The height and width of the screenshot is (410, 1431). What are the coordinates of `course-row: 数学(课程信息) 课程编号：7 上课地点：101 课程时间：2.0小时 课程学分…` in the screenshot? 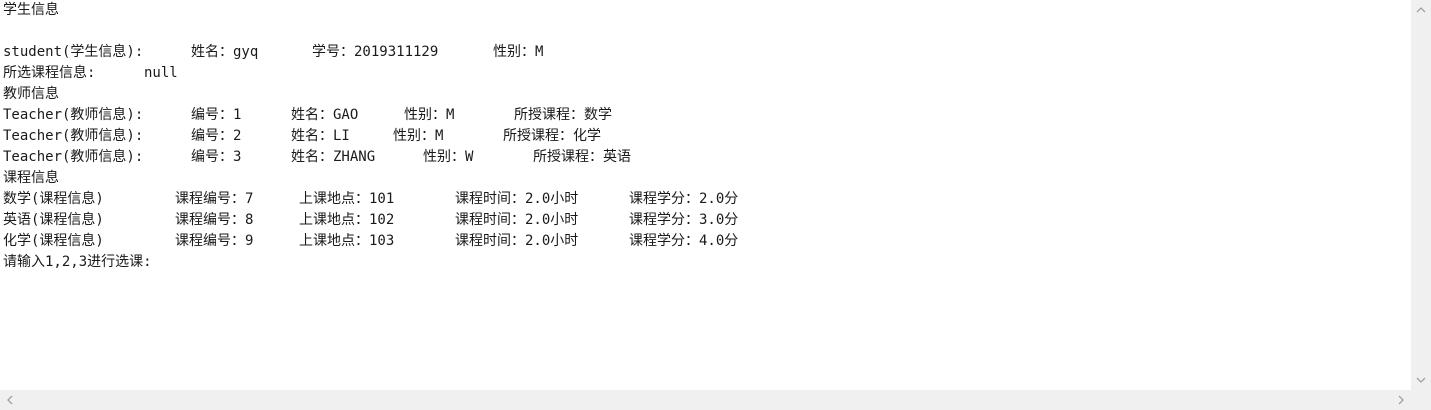 It's located at (370, 199).